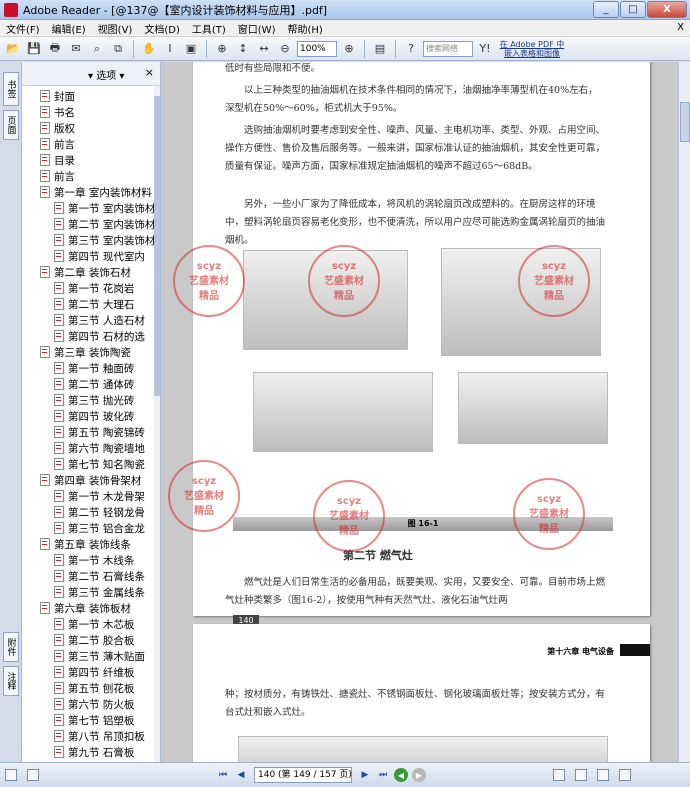 The image size is (690, 787). Describe the element at coordinates (11, 125) in the screenshot. I see `tab-pages: 页面` at that location.